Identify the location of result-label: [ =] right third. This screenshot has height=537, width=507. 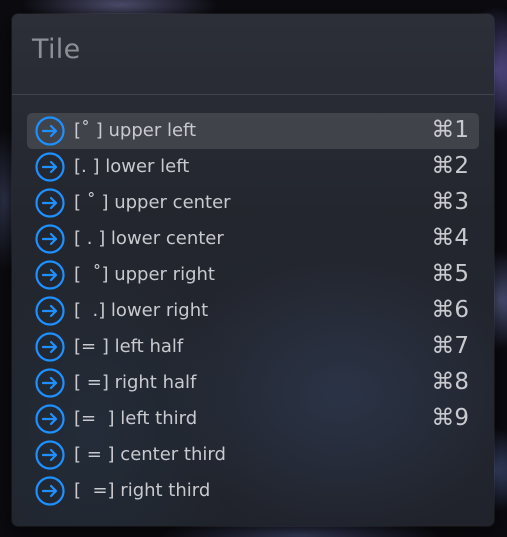
(142, 490).